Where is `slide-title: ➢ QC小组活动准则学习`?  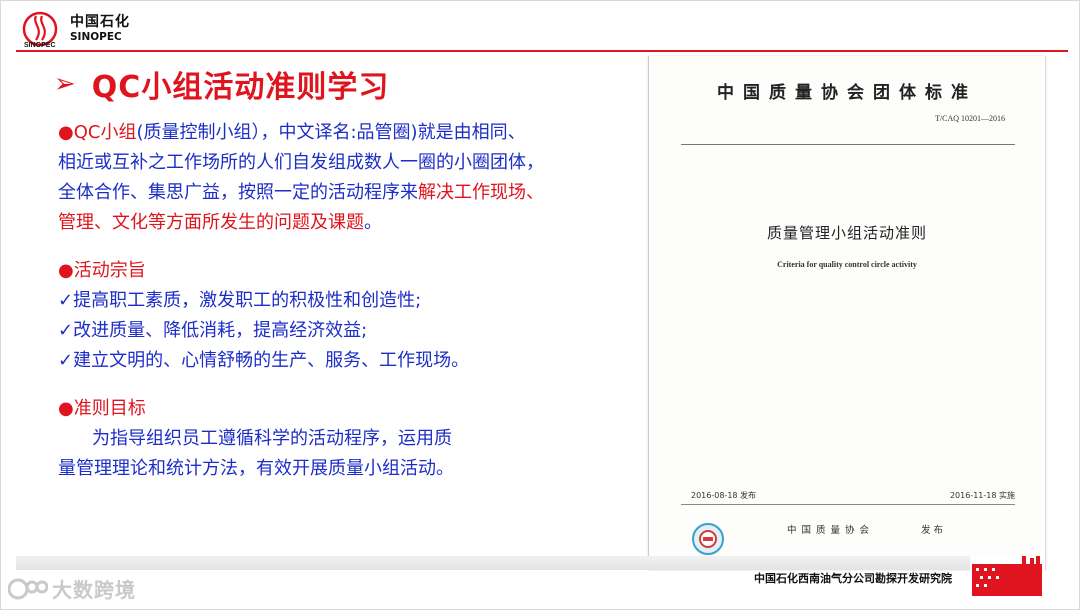 slide-title: ➢ QC小组活动准则学习 is located at coordinates (222, 84).